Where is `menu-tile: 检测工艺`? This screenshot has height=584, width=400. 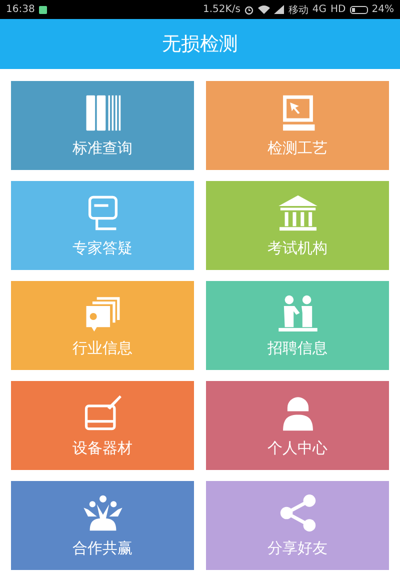 menu-tile: 检测工艺 is located at coordinates (297, 125).